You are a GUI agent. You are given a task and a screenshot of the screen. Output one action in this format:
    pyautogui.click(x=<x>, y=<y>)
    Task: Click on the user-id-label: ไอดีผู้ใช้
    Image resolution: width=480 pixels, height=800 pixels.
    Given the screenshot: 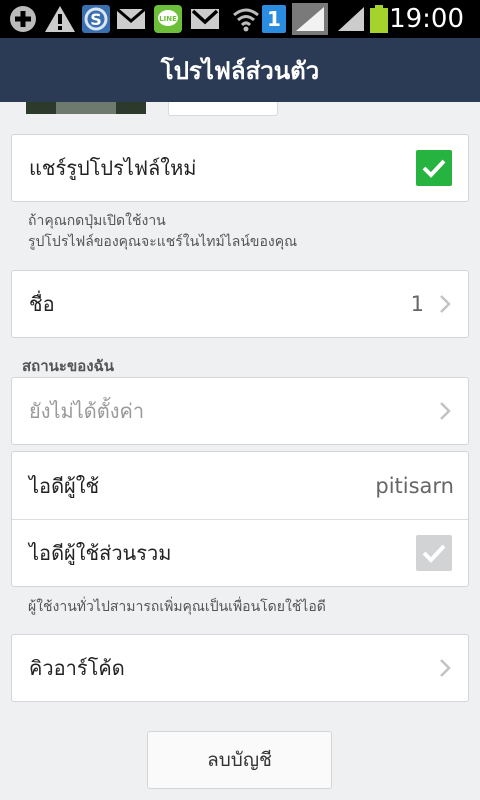 What is the action you would take?
    pyautogui.click(x=64, y=485)
    